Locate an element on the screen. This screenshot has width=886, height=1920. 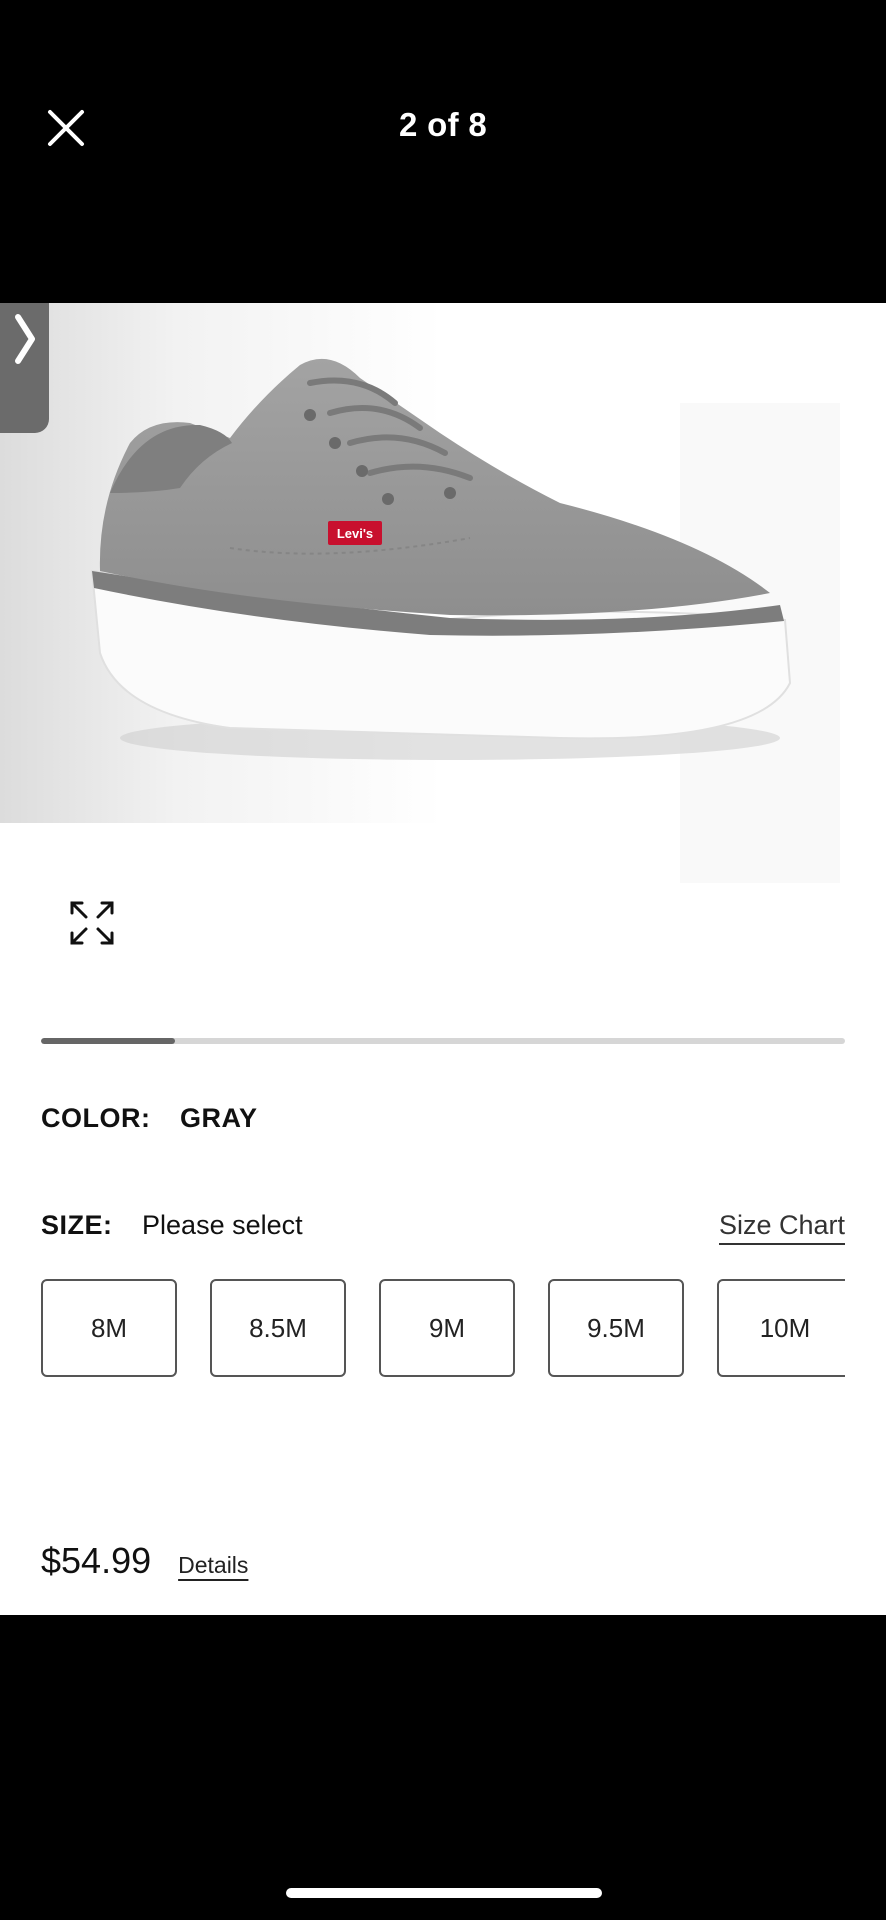
chevron-right-icon is located at coordinates (24, 339).